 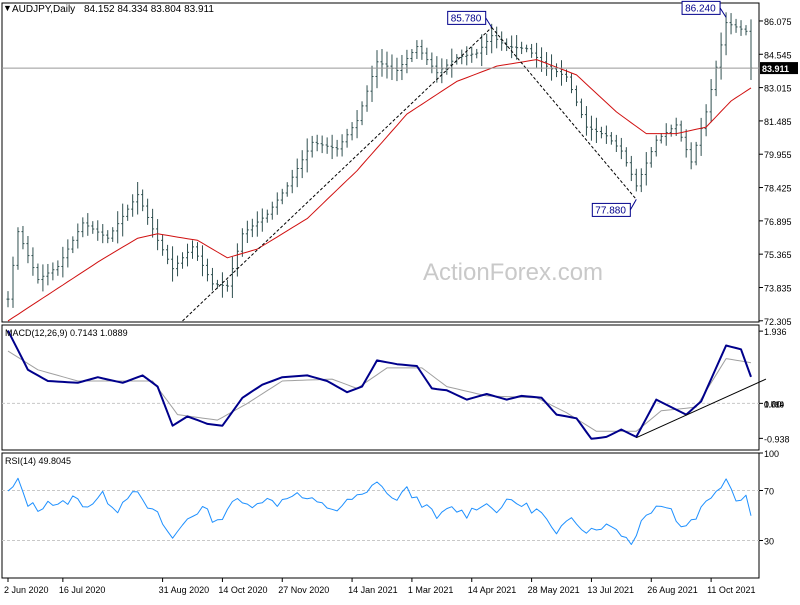 I want to click on trendline, so click(x=564, y=113).